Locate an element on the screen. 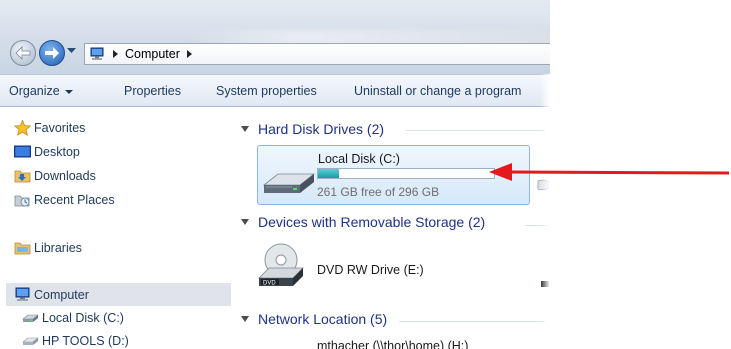 This screenshot has height=349, width=731. annotation-arrow is located at coordinates (609, 172).